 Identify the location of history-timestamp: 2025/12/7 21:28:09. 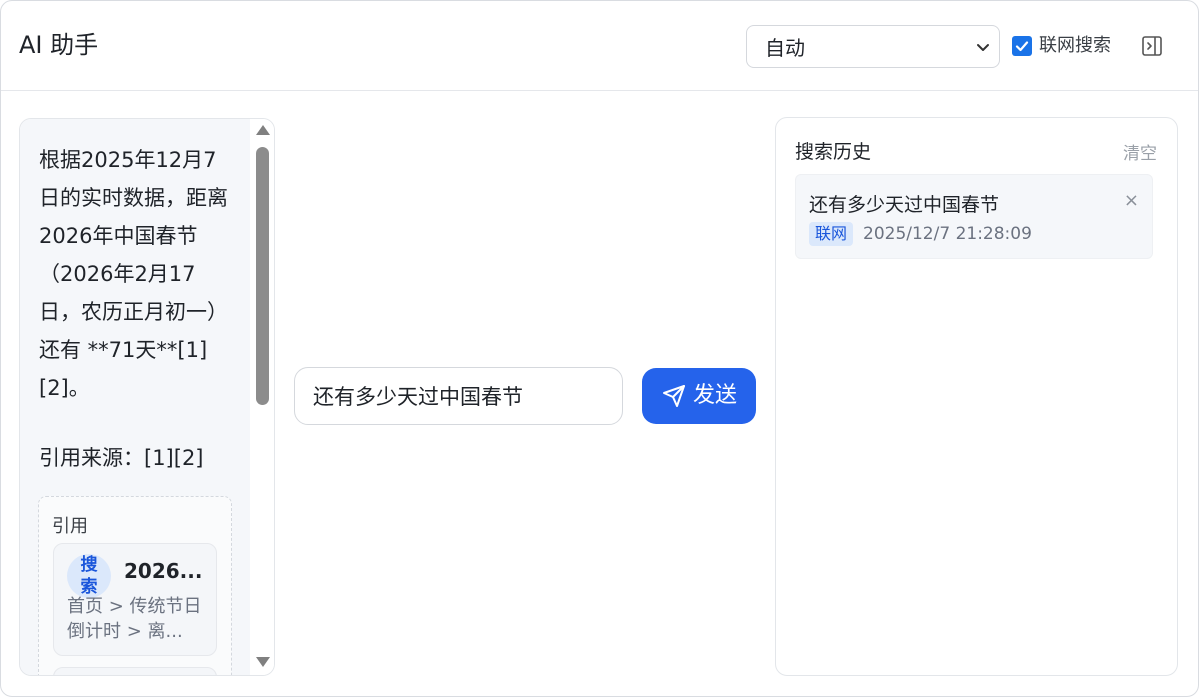
(947, 234).